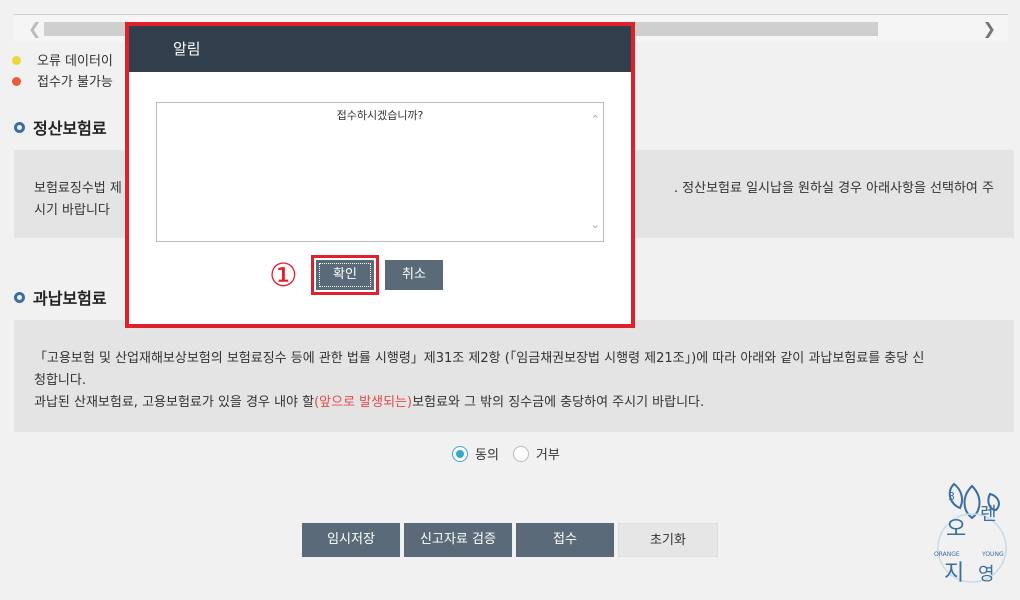 This screenshot has height=600, width=1020. Describe the element at coordinates (34, 28) in the screenshot. I see `scroll-left-icon: ❮` at that location.